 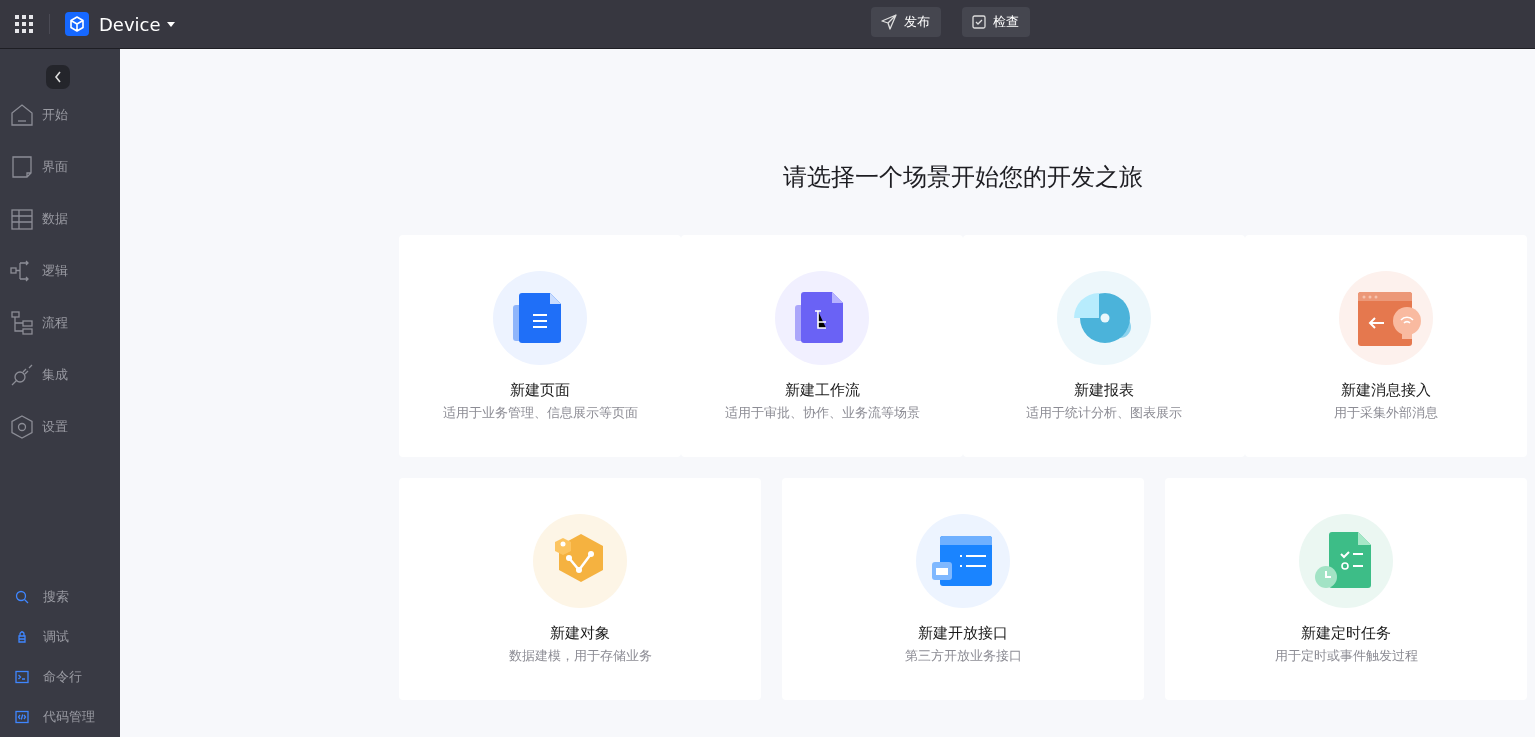 What do you see at coordinates (1104, 318) in the screenshot?
I see `pie-chart-icon` at bounding box center [1104, 318].